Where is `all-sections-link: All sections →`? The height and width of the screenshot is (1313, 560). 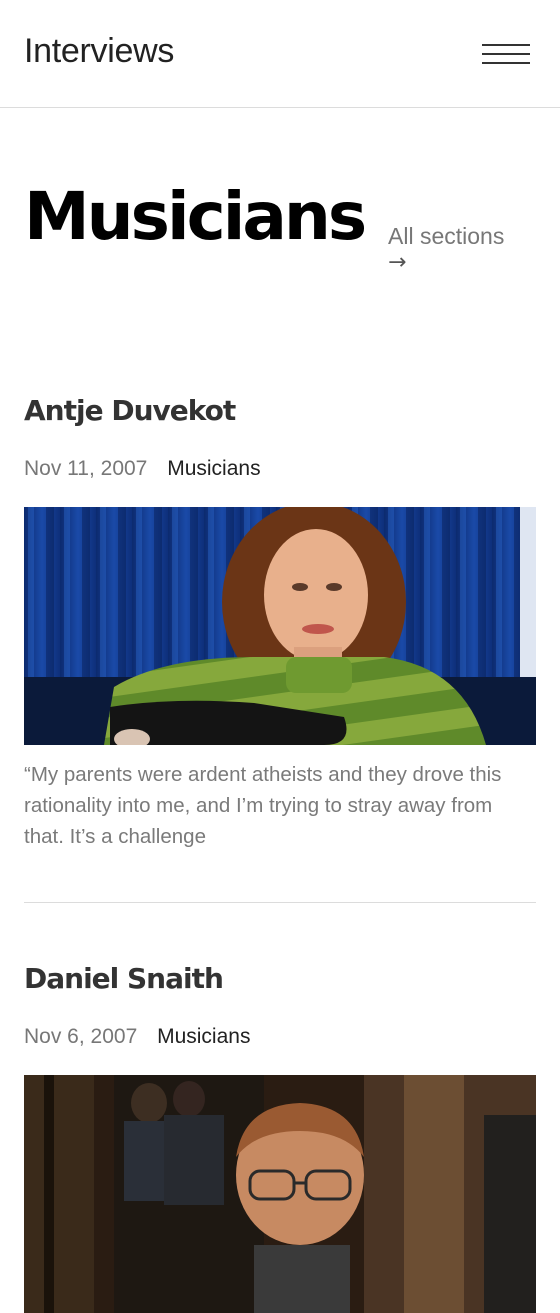 all-sections-link: All sections → is located at coordinates (463, 249).